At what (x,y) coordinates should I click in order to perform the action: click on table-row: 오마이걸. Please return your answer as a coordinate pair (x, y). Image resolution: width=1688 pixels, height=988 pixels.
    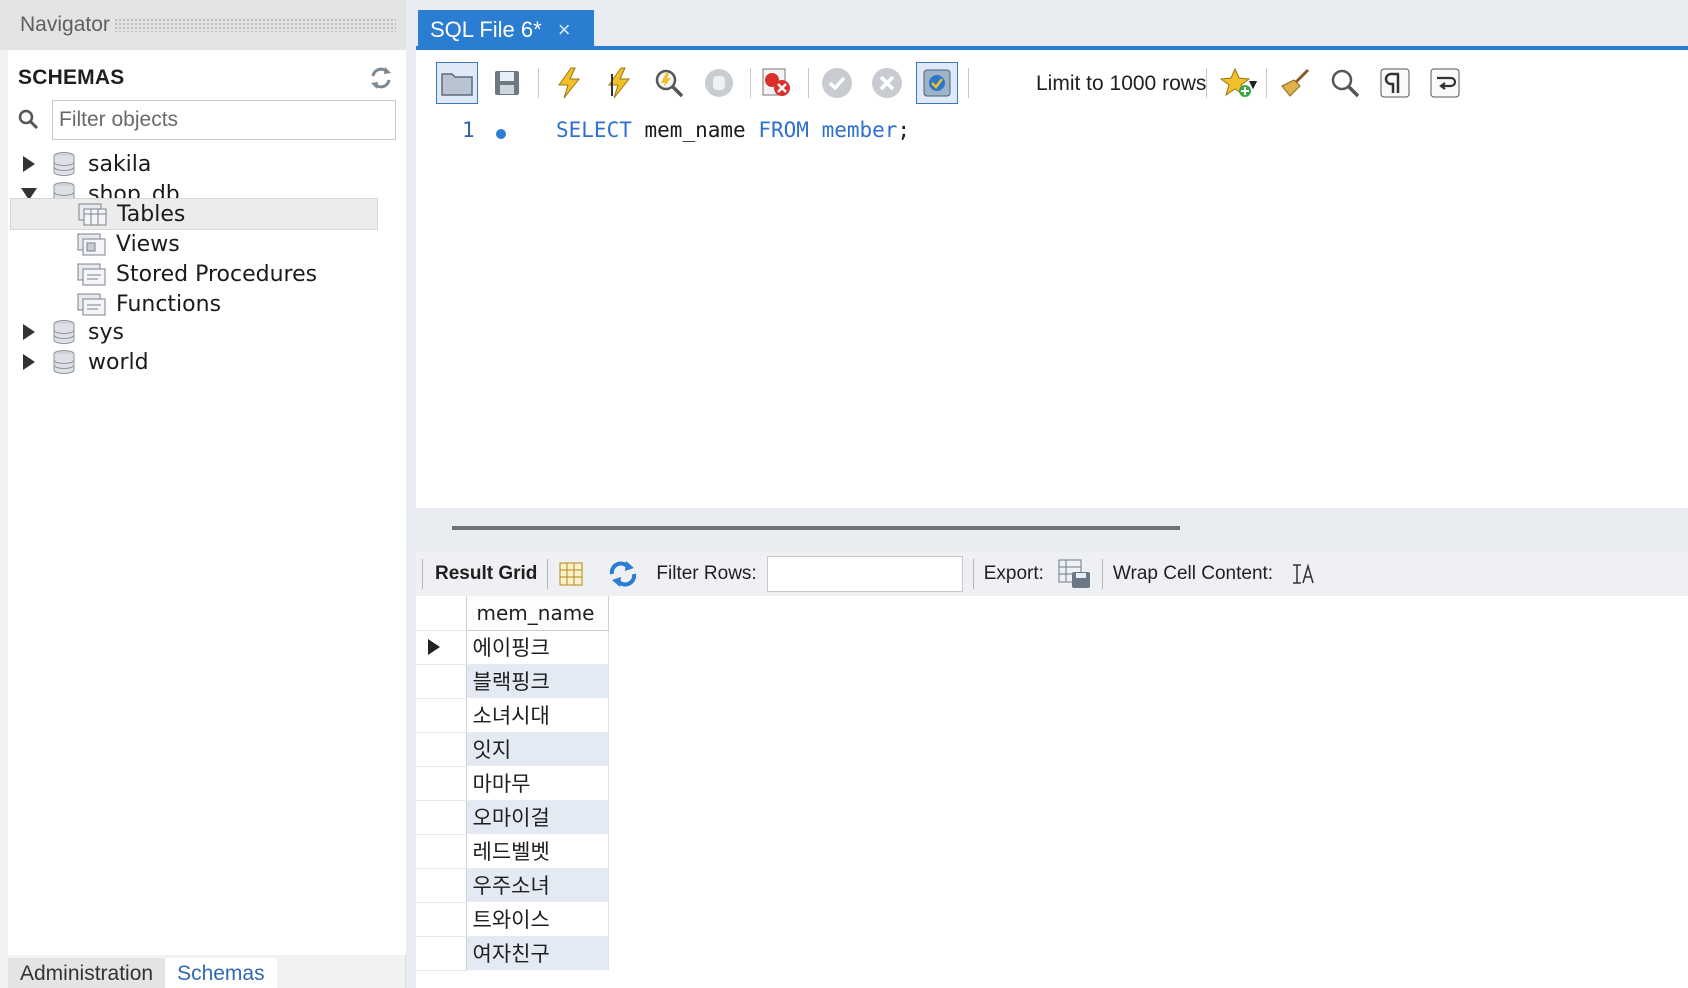
    Looking at the image, I should click on (512, 817).